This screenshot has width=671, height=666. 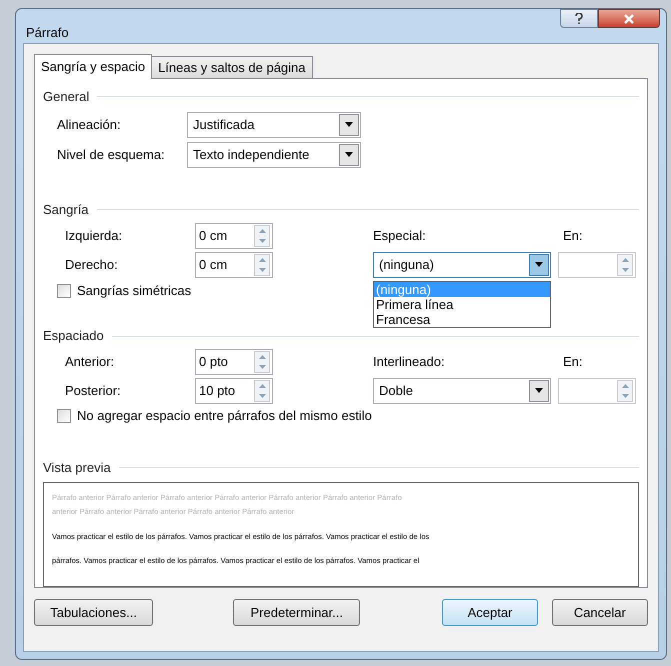 What do you see at coordinates (47, 33) in the screenshot?
I see `window-title: Párrafo` at bounding box center [47, 33].